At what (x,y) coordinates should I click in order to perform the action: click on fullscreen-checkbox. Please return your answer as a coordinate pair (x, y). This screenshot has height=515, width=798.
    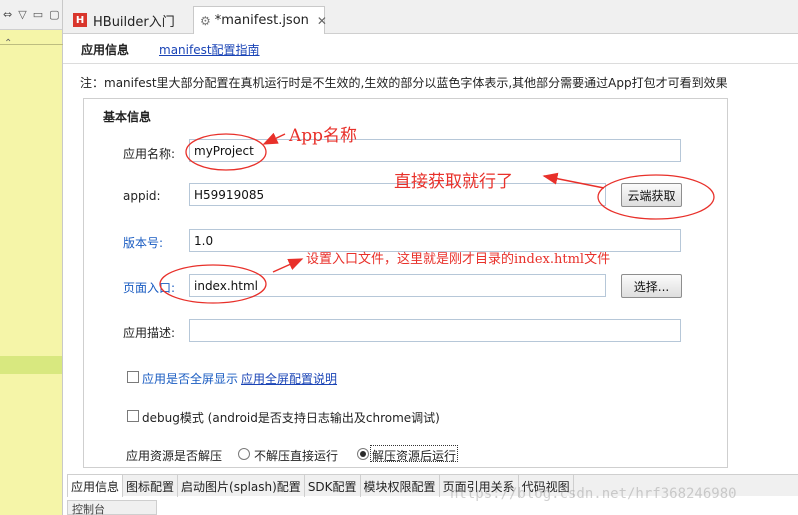
    Looking at the image, I should click on (133, 377).